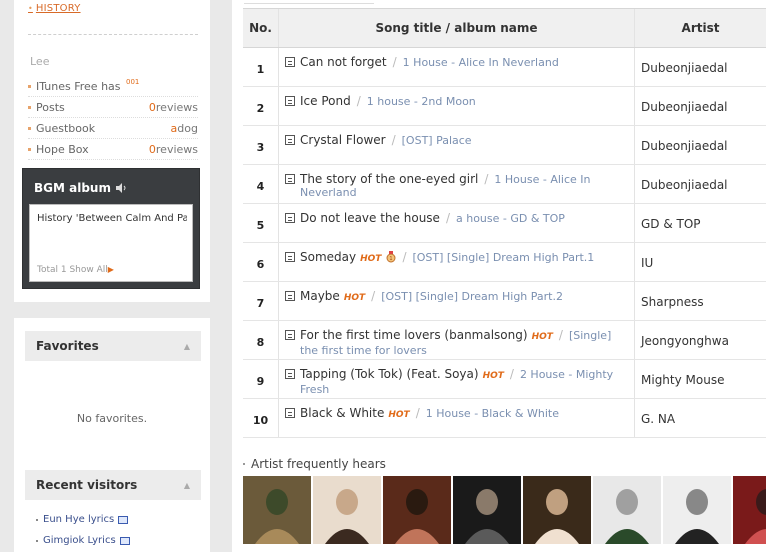 The image size is (766, 552). I want to click on album-name: [OST] Palace, so click(437, 140).